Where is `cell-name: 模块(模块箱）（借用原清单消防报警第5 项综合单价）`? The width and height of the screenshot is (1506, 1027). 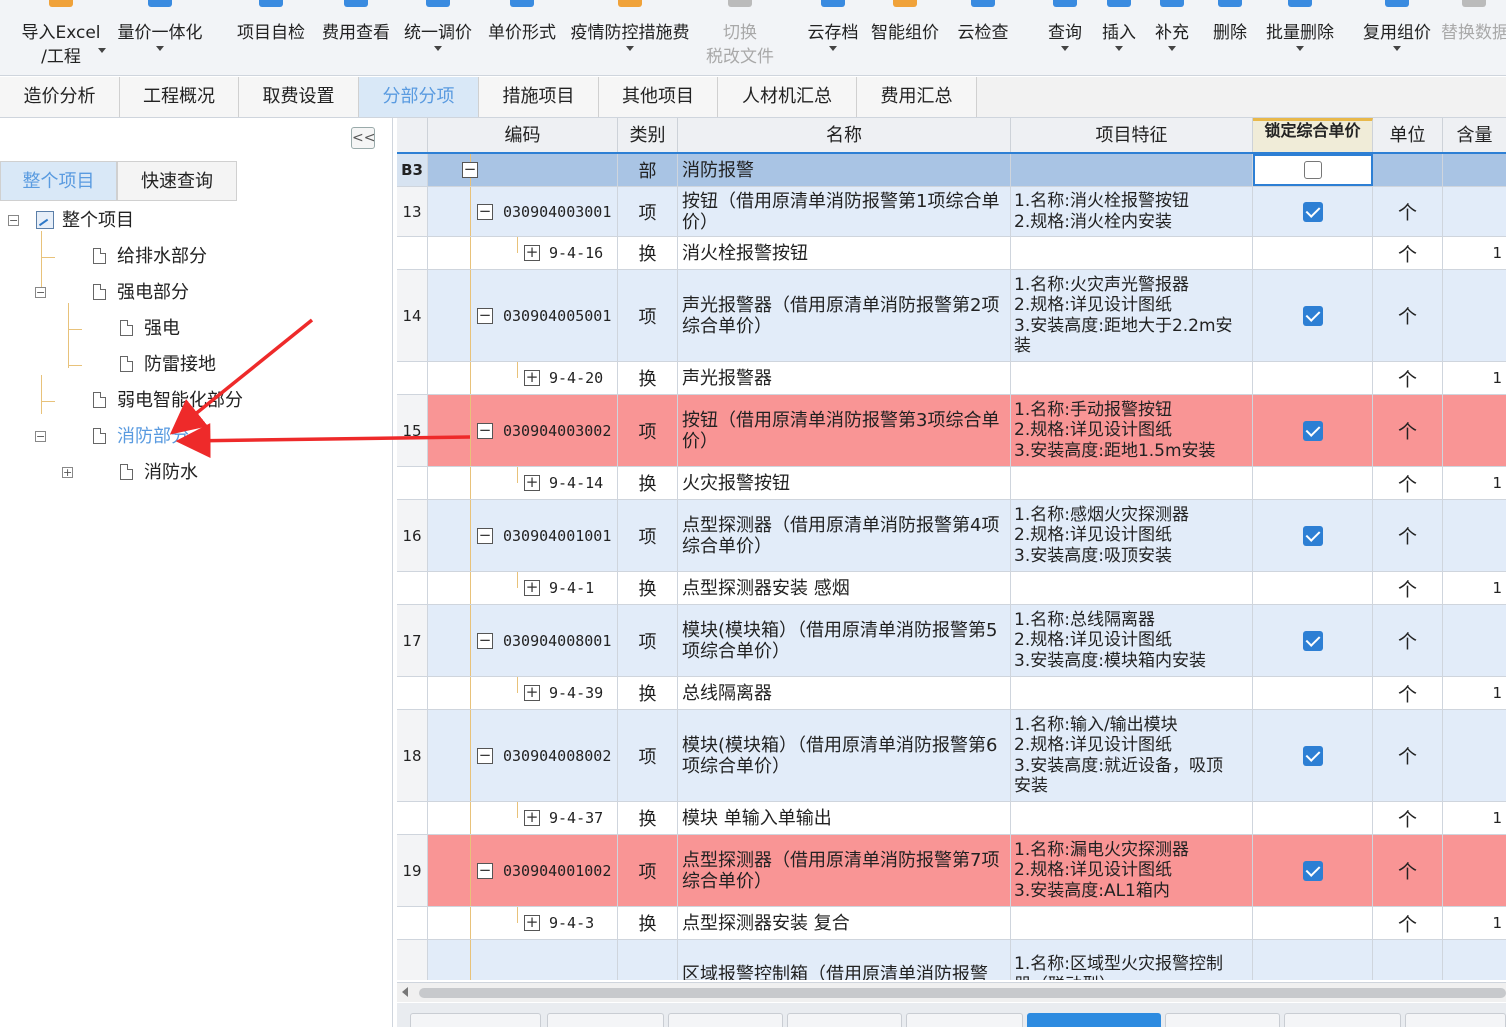
cell-name: 模块(模块箱）（借用原清单消防报警第5 项综合单价） is located at coordinates (844, 640).